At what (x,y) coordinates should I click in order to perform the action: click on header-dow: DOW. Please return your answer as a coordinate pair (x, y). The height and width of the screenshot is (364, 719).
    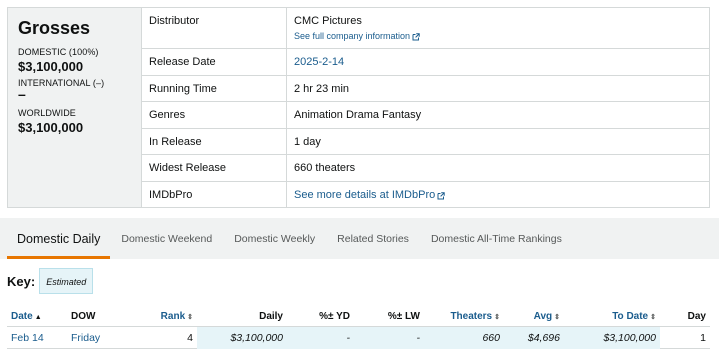
    Looking at the image, I should click on (83, 316).